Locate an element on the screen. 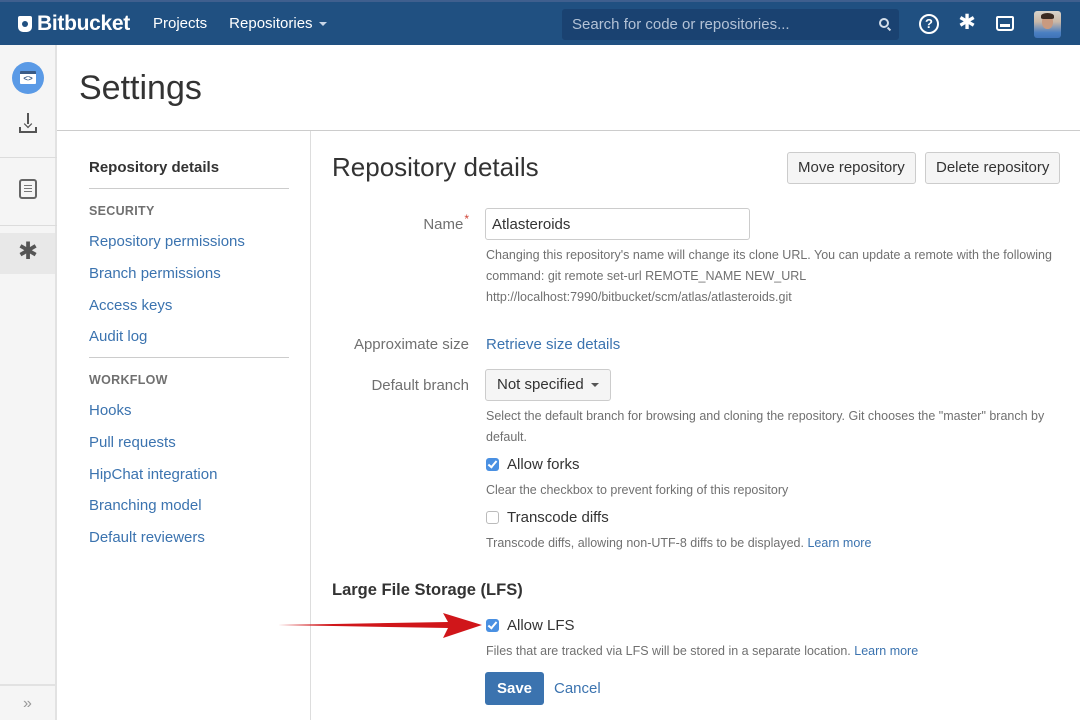 Image resolution: width=1080 pixels, height=722 pixels. required-marker: * is located at coordinates (466, 219).